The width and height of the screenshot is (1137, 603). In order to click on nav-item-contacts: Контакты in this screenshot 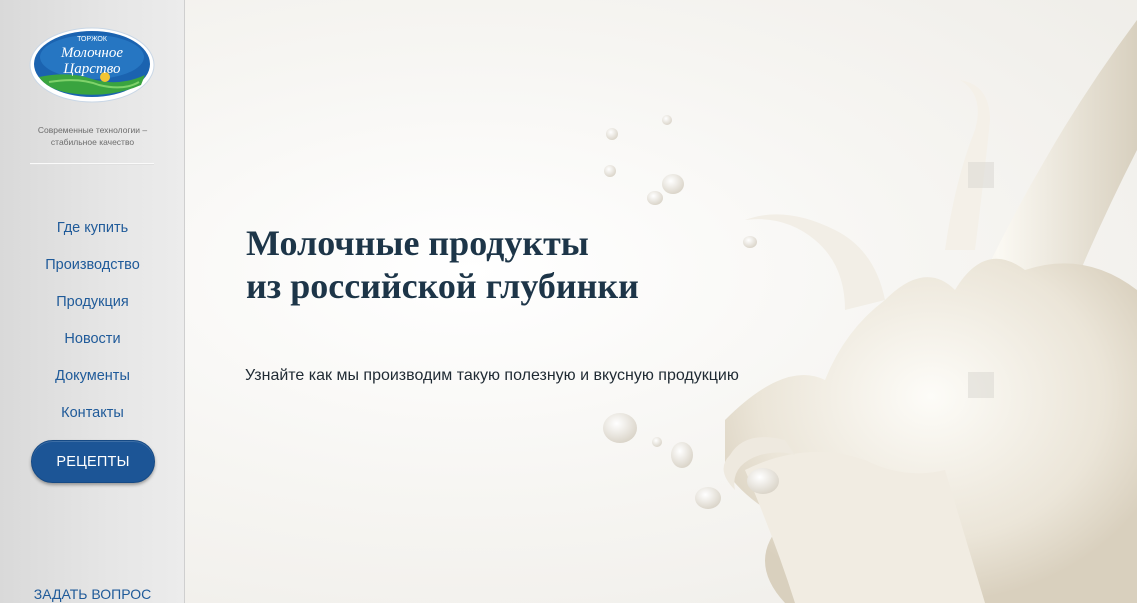, I will do `click(92, 419)`.